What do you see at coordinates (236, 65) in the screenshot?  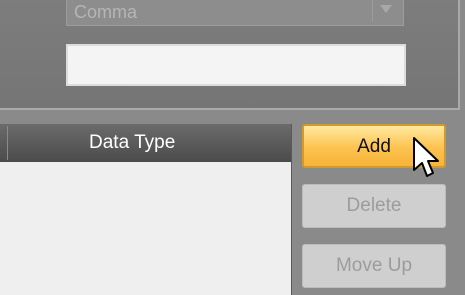 I see `text-field` at bounding box center [236, 65].